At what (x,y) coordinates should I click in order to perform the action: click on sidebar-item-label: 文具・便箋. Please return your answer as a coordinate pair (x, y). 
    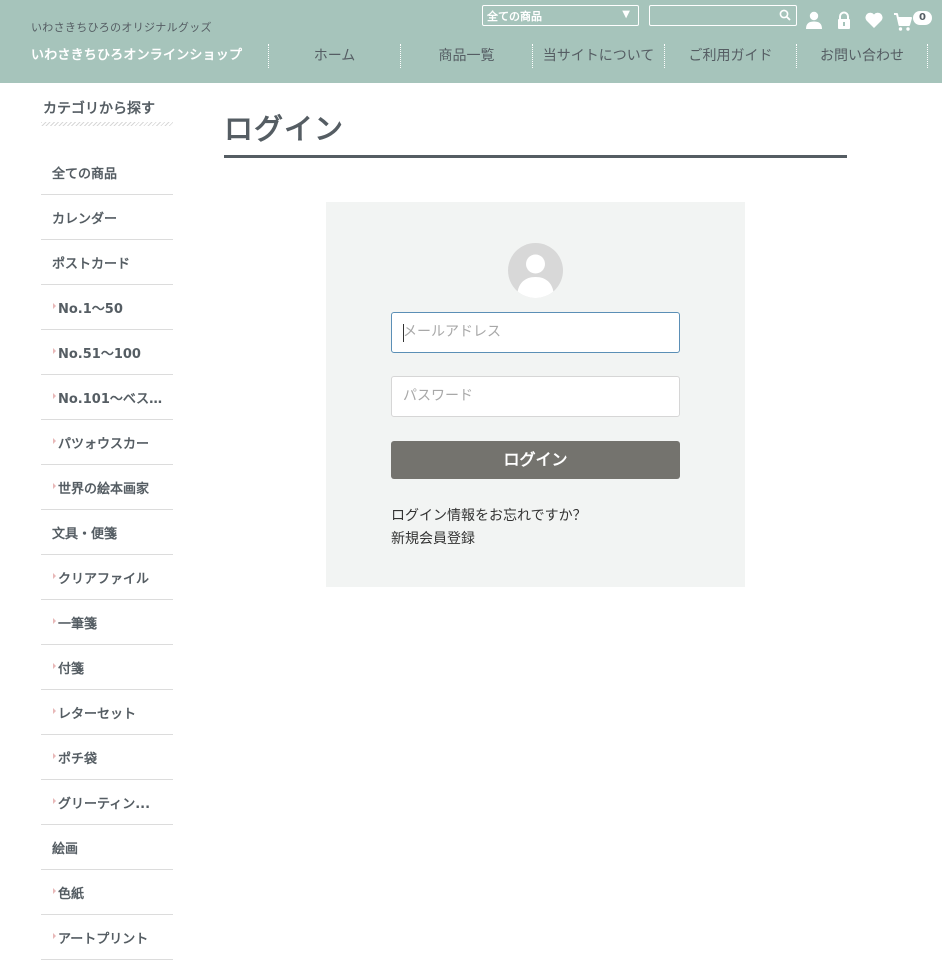
    Looking at the image, I should click on (85, 534).